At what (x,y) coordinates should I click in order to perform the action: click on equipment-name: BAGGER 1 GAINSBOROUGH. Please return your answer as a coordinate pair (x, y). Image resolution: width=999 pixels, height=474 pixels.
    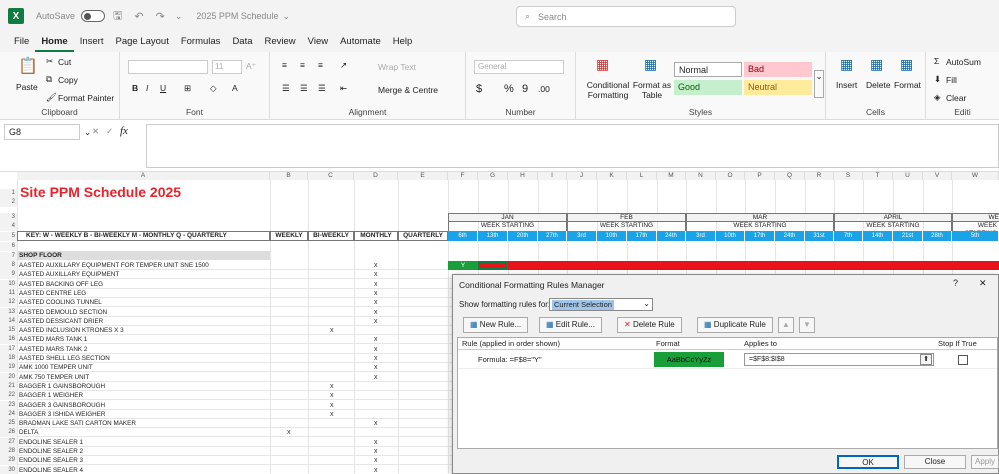
    Looking at the image, I should click on (62, 386).